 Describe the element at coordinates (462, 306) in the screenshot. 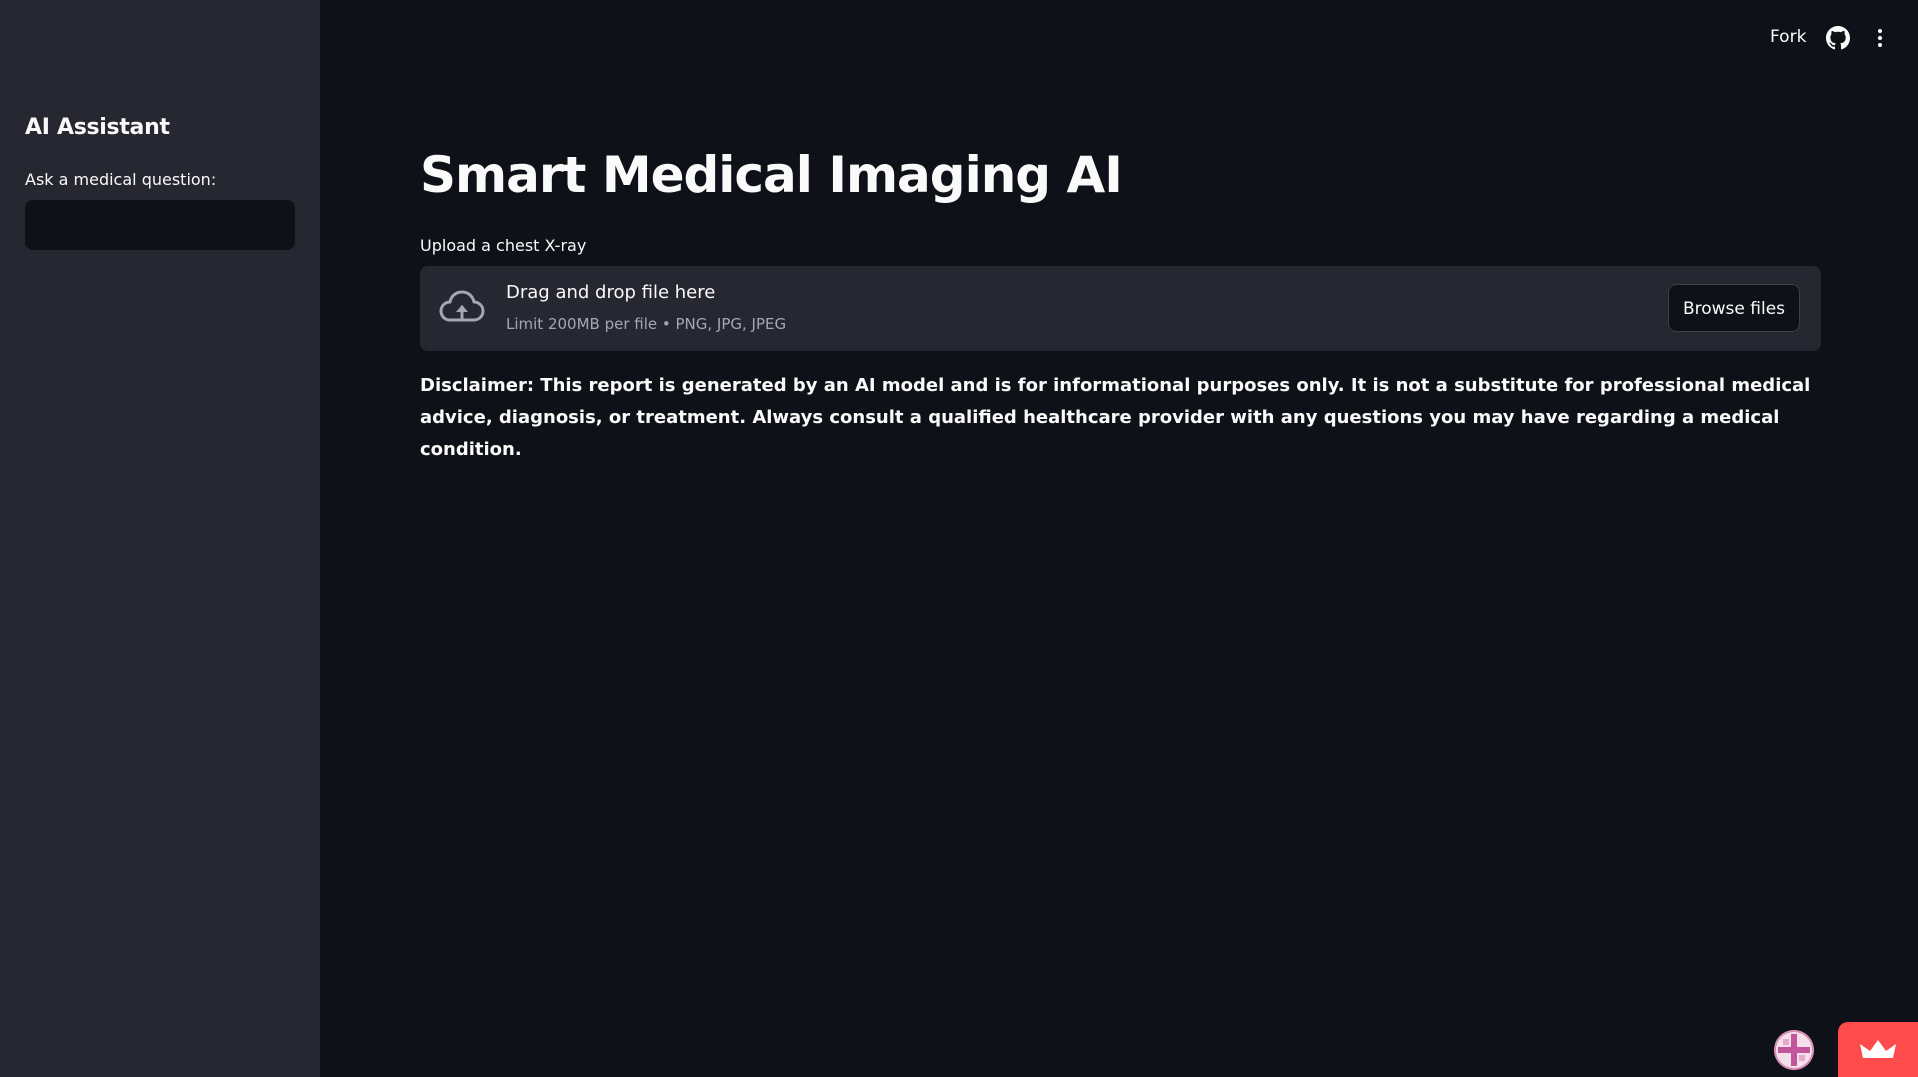

I see `cloud-upload-icon` at that location.